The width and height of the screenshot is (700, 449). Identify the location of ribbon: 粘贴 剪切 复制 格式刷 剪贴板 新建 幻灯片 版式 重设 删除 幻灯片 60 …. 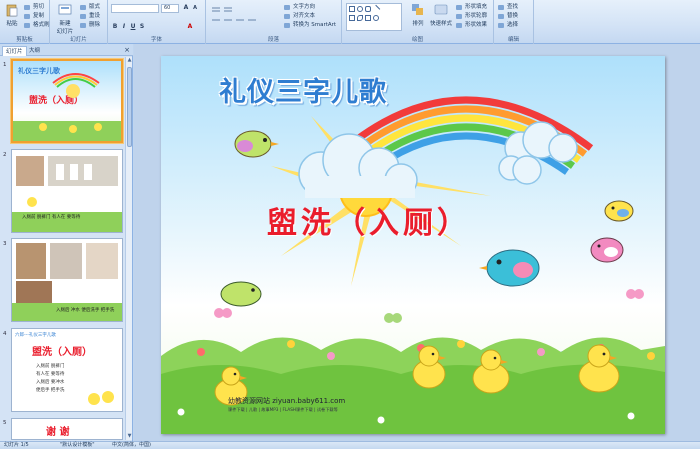
(350, 22).